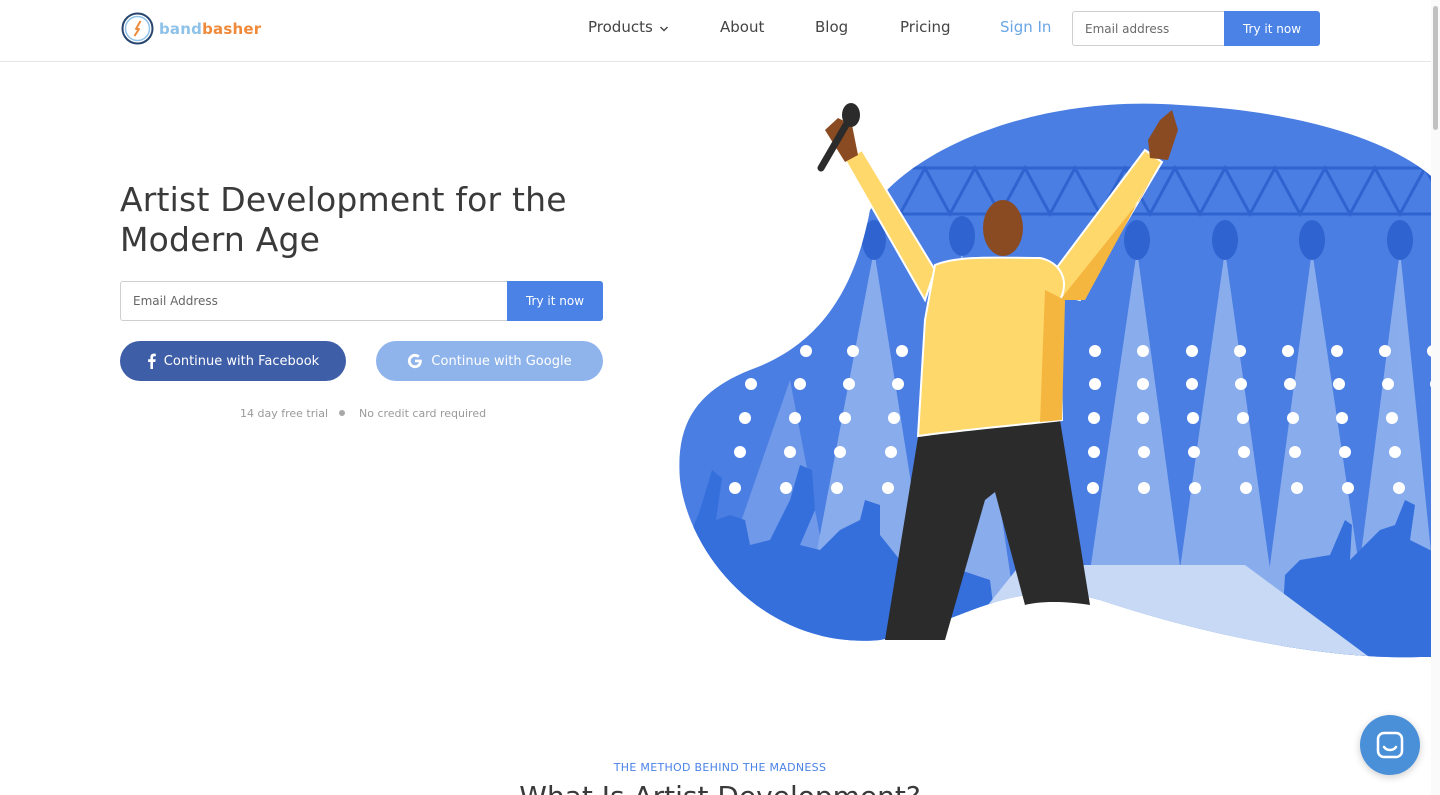 Image resolution: width=1440 pixels, height=795 pixels. What do you see at coordinates (1272, 28) in the screenshot?
I see `header-try-button: Try it now` at bounding box center [1272, 28].